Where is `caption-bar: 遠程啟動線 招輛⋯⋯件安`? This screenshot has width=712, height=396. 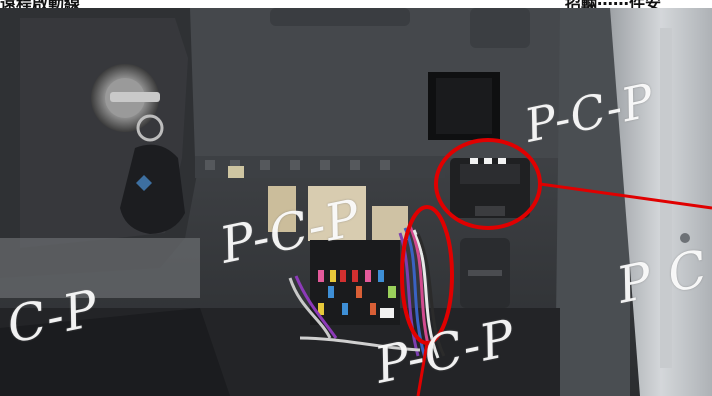 caption-bar: 遠程啟動線 招輛⋯⋯件安 is located at coordinates (356, 6).